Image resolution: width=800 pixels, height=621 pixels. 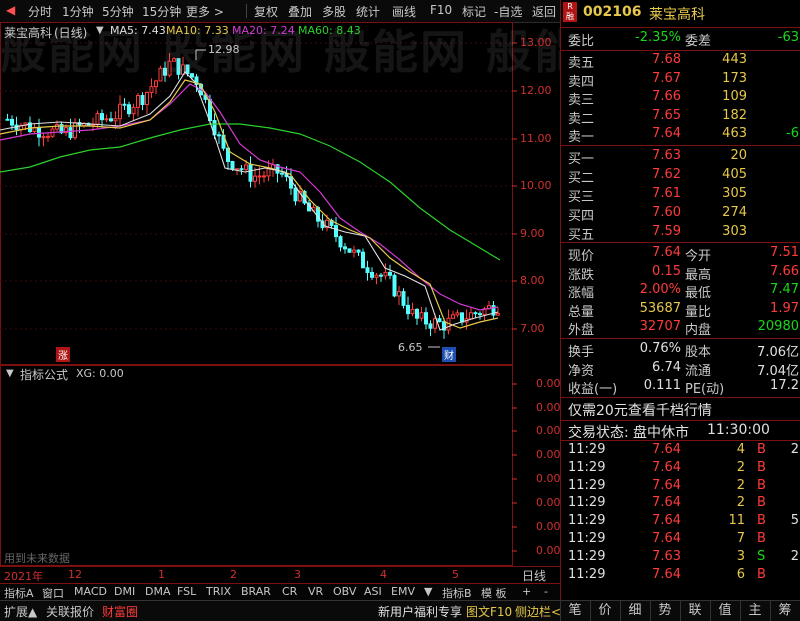 What do you see at coordinates (698, 312) in the screenshot?
I see `stat-label: 量比` at bounding box center [698, 312].